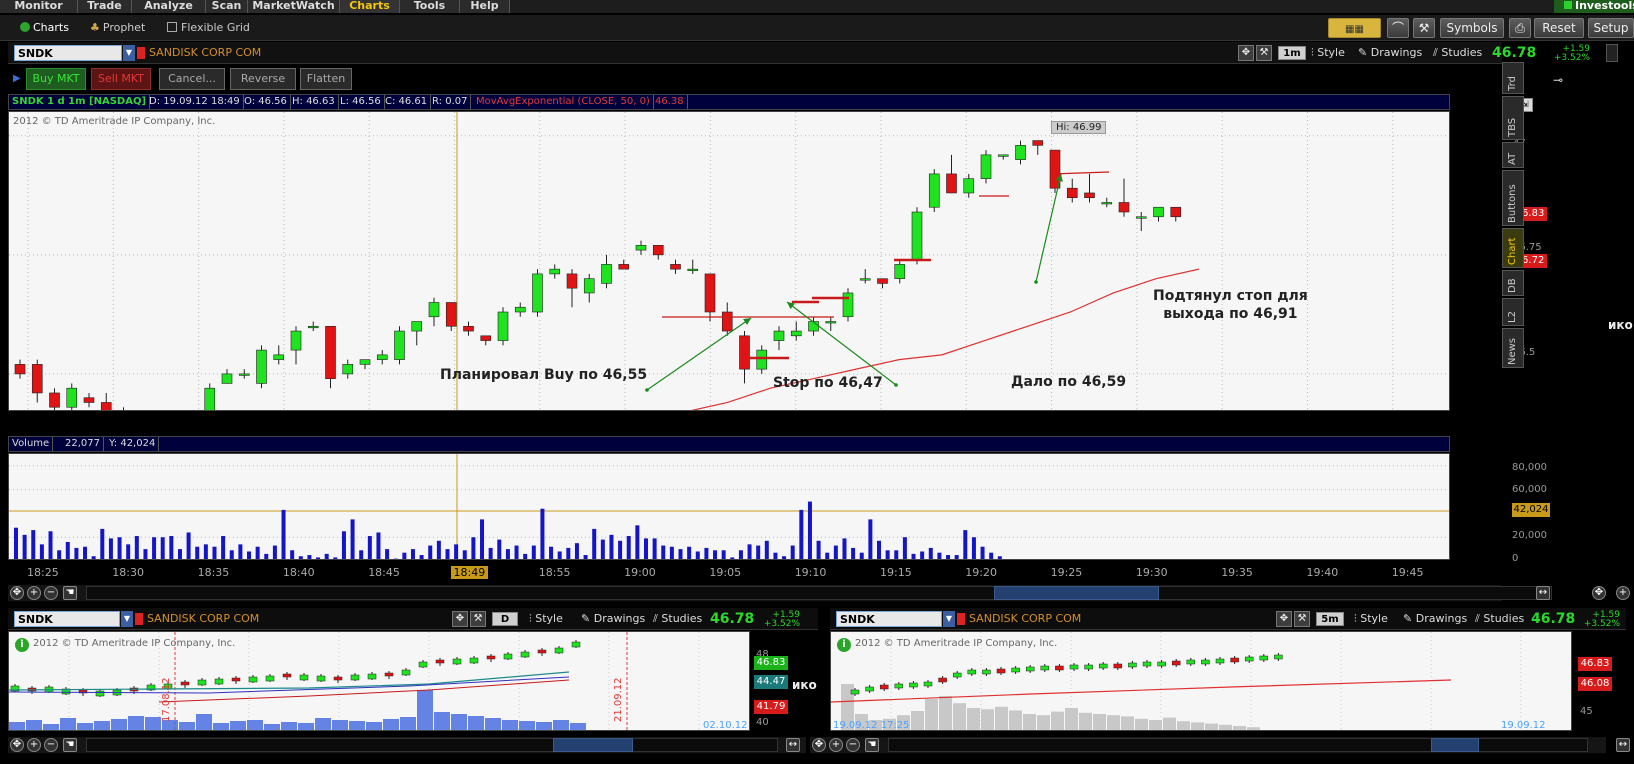 The height and width of the screenshot is (764, 1634). What do you see at coordinates (70, 745) in the screenshot?
I see `bl-hand-icon: ☚` at bounding box center [70, 745].